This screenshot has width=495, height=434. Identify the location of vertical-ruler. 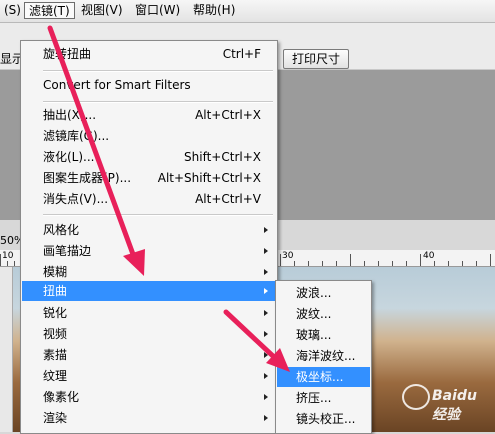
(6, 349).